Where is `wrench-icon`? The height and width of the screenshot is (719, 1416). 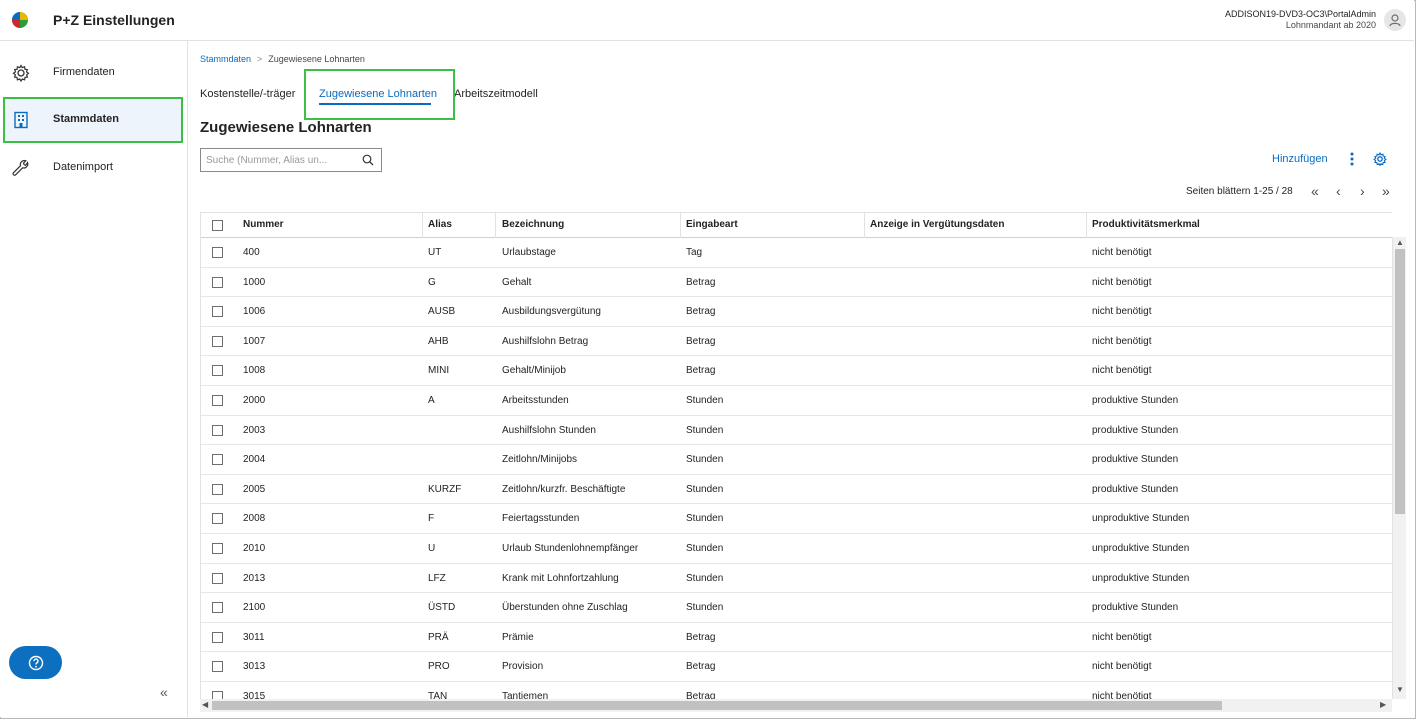 wrench-icon is located at coordinates (20, 167).